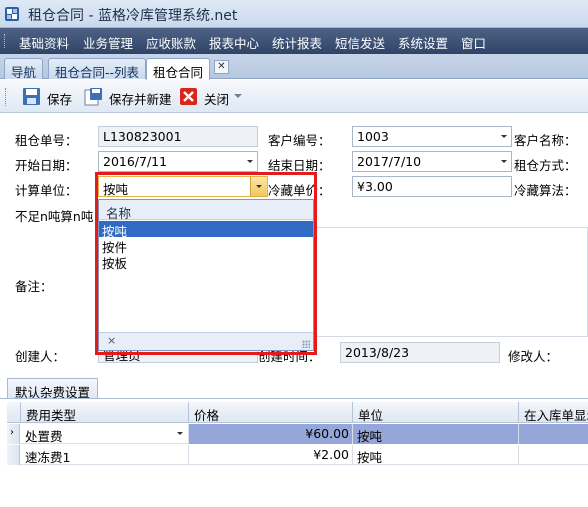 This screenshot has width=588, height=507. What do you see at coordinates (171, 42) in the screenshot?
I see `menu-receivables: 应收账款` at bounding box center [171, 42].